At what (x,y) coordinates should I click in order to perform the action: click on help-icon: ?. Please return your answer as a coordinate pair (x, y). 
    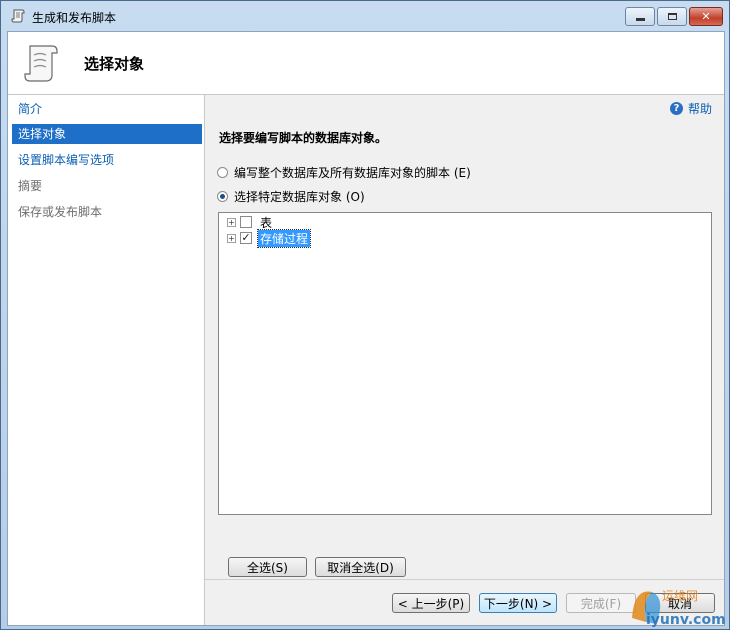
    Looking at the image, I should click on (676, 108).